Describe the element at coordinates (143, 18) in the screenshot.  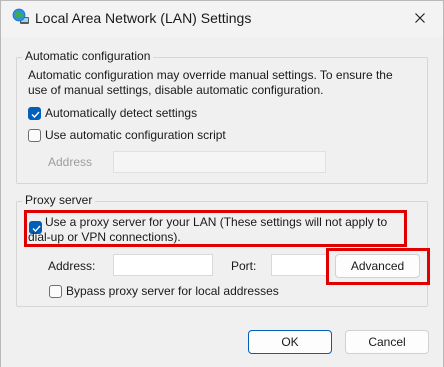
I see `window-title: Local Area Network (LAN) Settings` at that location.